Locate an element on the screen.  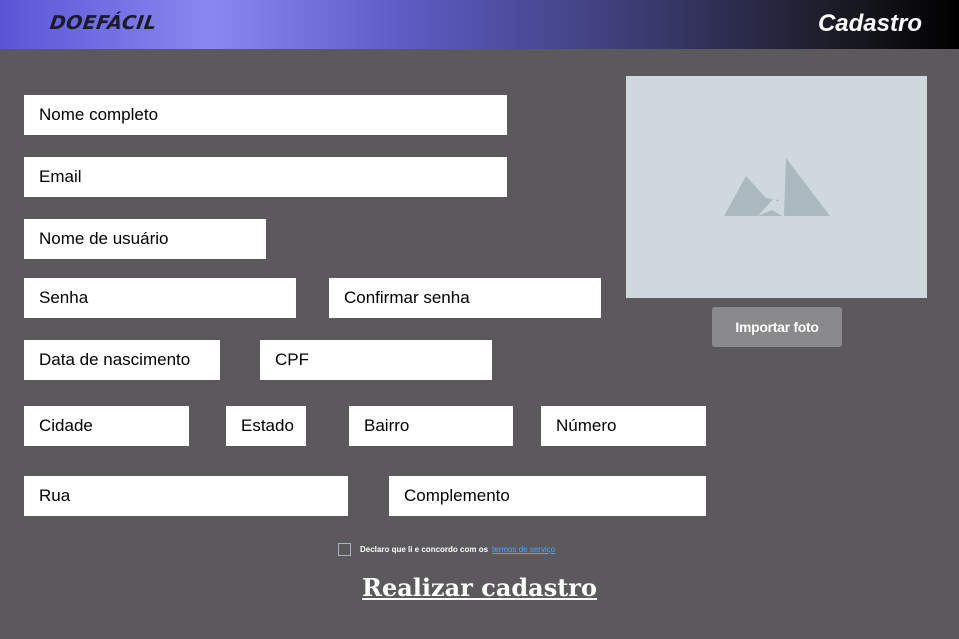
app-header: DOEFÁCIL Cadastro is located at coordinates (479, 24).